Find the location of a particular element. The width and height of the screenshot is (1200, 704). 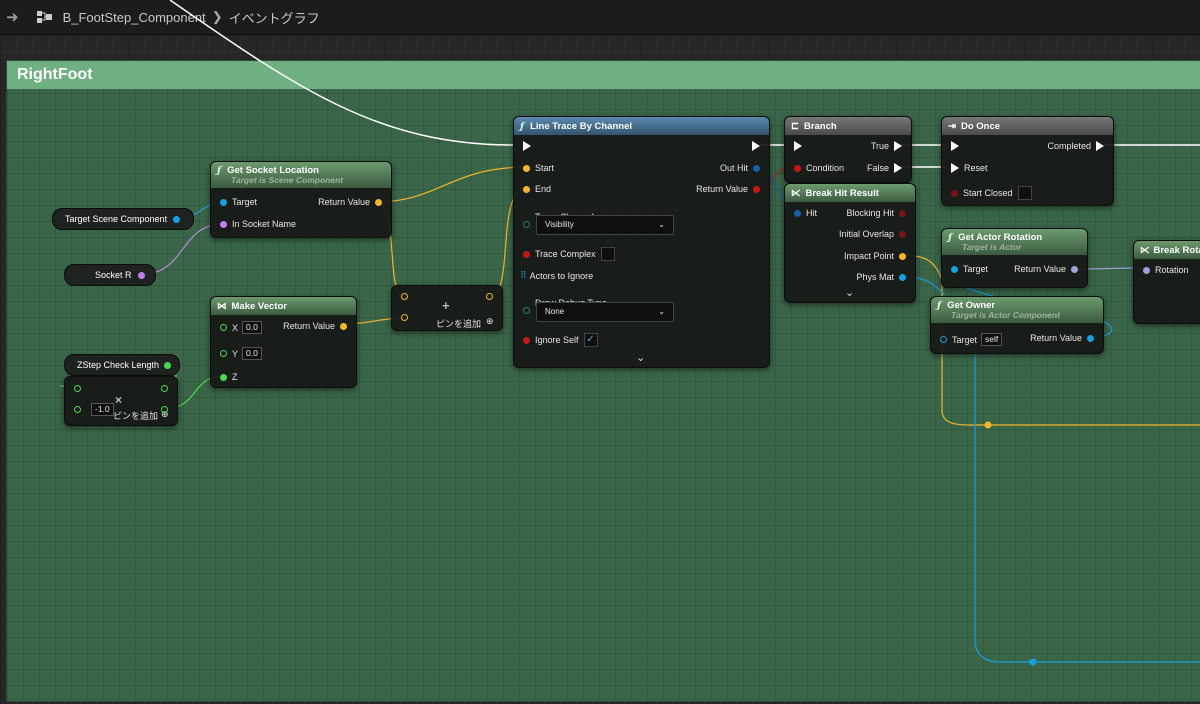

line-trace-actors-row: ⠿ Actors to Ignore is located at coordinates (556, 275).